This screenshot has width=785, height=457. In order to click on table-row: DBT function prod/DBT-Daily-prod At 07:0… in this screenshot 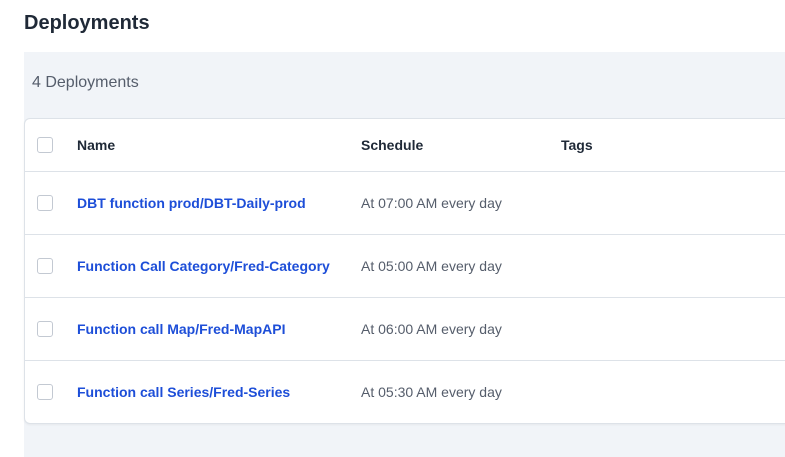, I will do `click(405, 203)`.